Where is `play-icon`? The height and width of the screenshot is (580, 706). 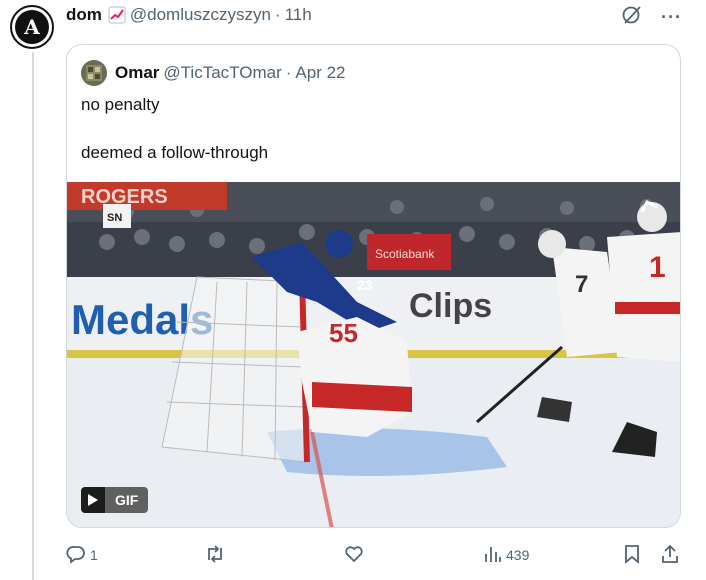
play-icon is located at coordinates (93, 500).